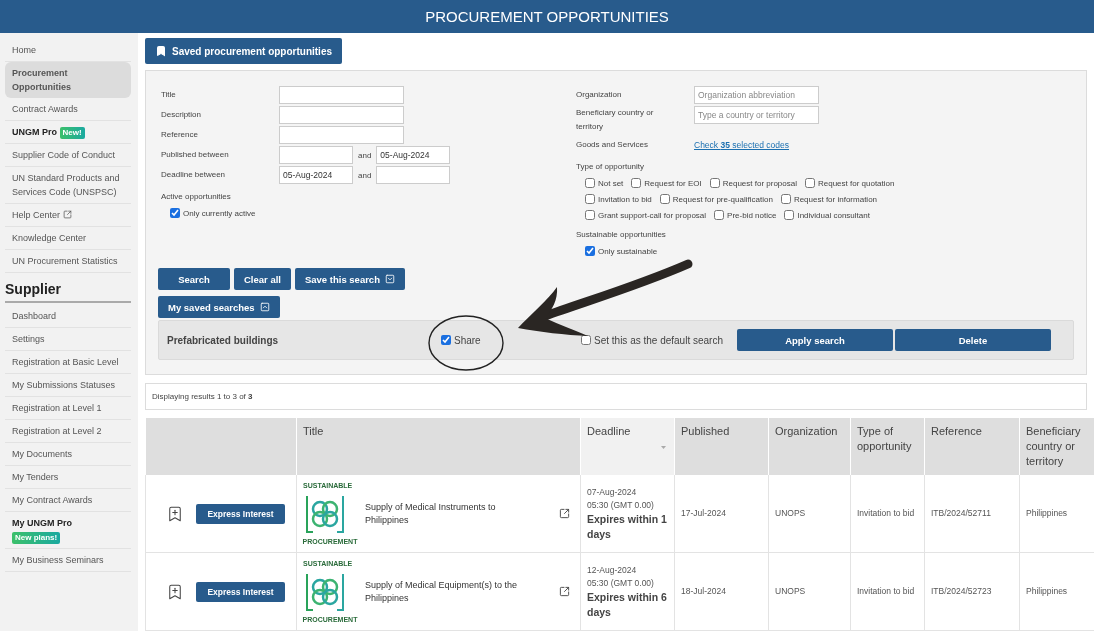 The width and height of the screenshot is (1094, 631). I want to click on checkbox-label: Pre-bid notice, so click(752, 215).